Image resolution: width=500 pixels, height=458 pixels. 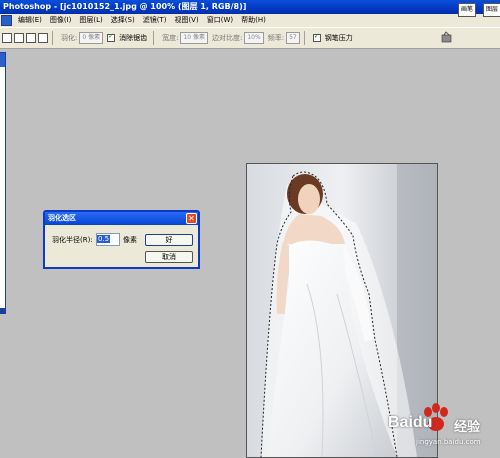 I want to click on cancel-button: 取消, so click(x=169, y=257).